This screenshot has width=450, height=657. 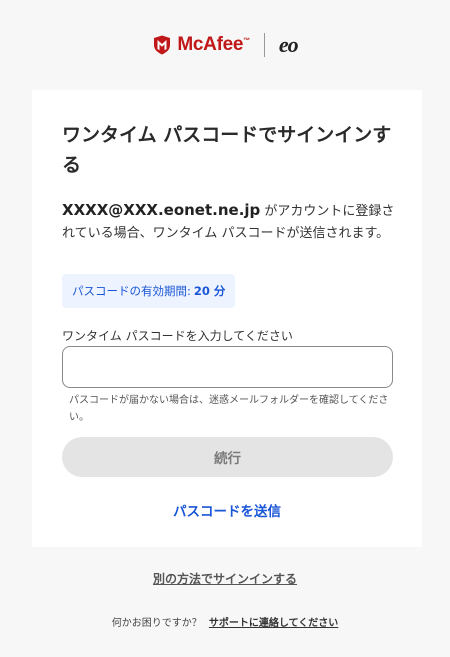 I want to click on validity-label: パスコードの有効期間:, so click(x=131, y=291).